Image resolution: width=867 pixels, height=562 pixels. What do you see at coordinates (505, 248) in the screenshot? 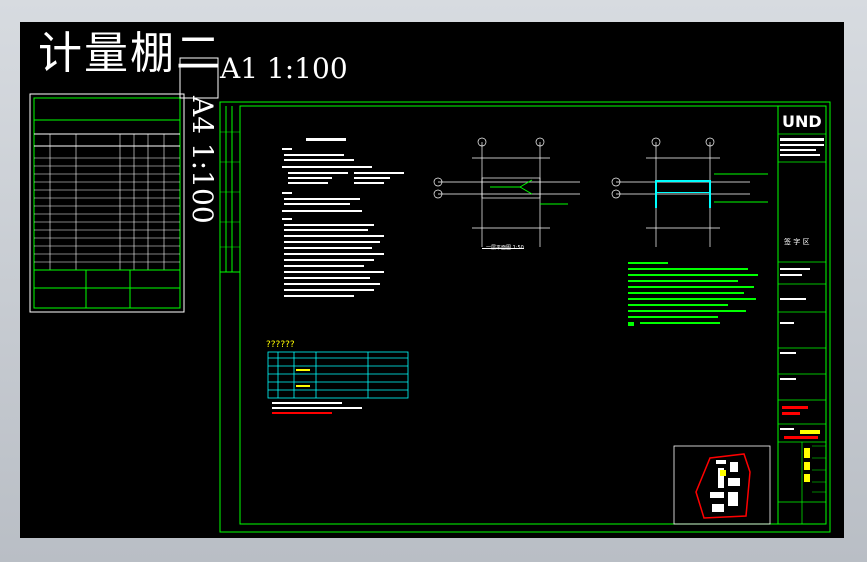
I see `plan-label: 一层平面图 1:50` at bounding box center [505, 248].